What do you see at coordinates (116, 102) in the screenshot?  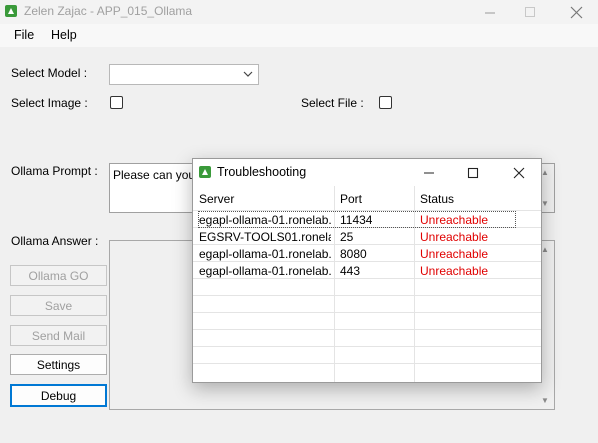 I see `select-image-checkbox` at bounding box center [116, 102].